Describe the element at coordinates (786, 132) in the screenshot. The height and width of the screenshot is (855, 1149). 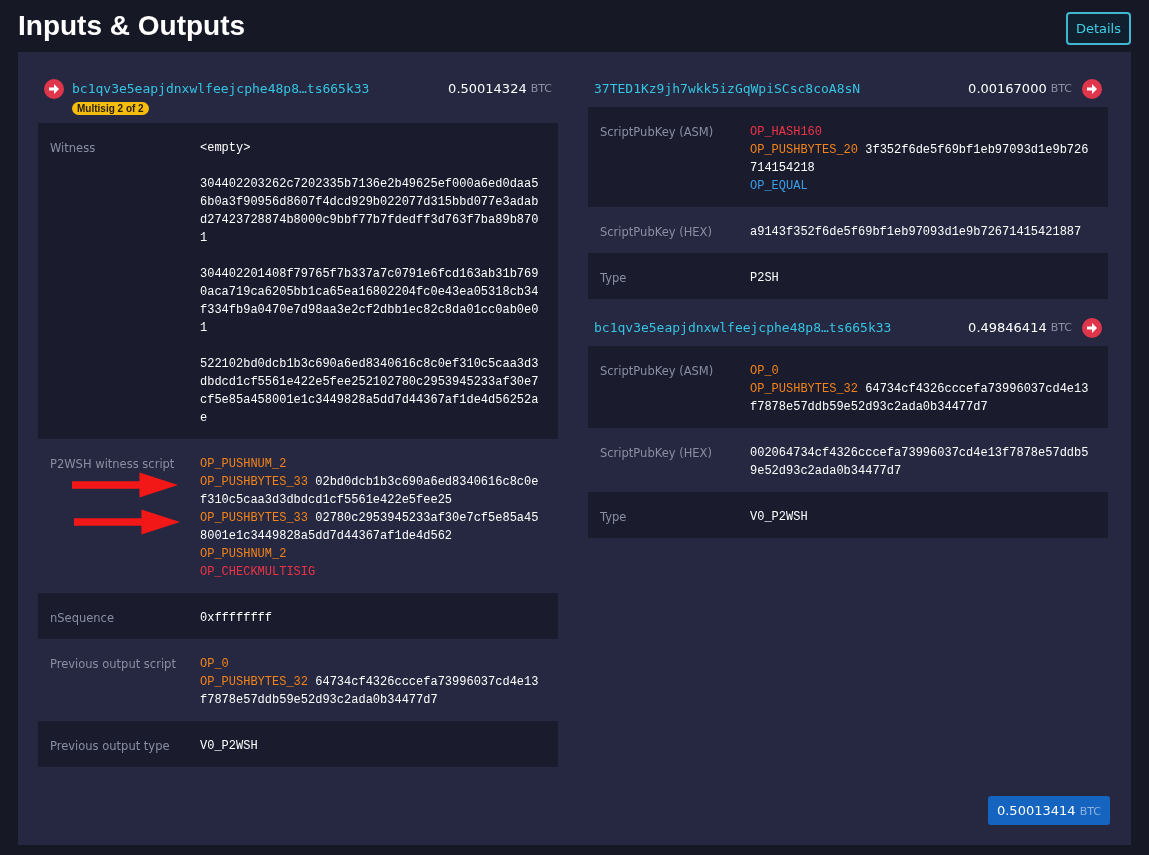
I see `script-op: OP_HASH160` at that location.